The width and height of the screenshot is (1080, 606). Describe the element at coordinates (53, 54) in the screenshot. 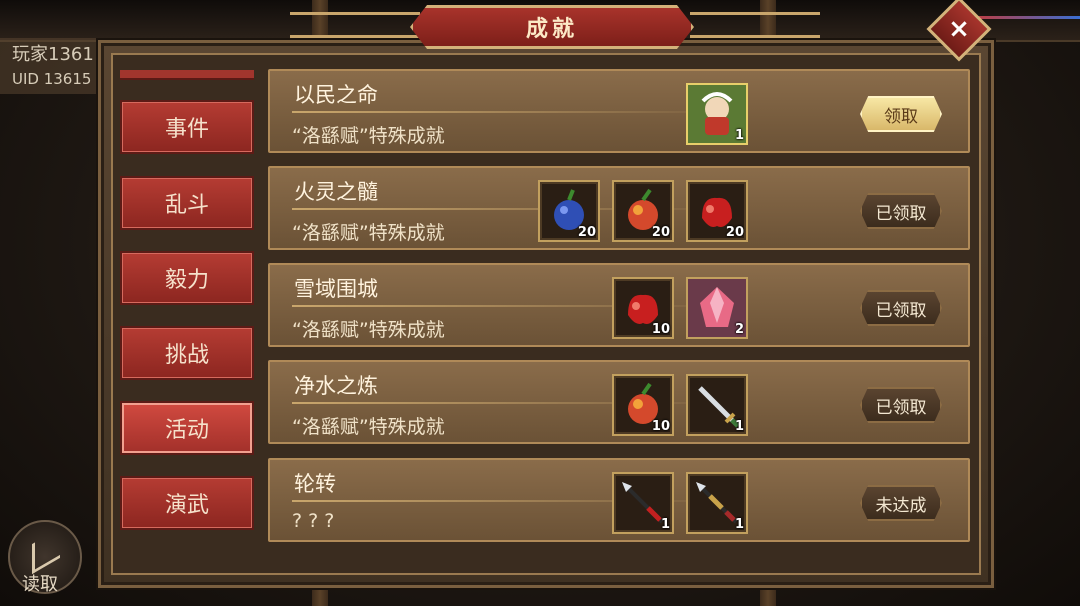

I see `player-name: 玩家1361` at that location.